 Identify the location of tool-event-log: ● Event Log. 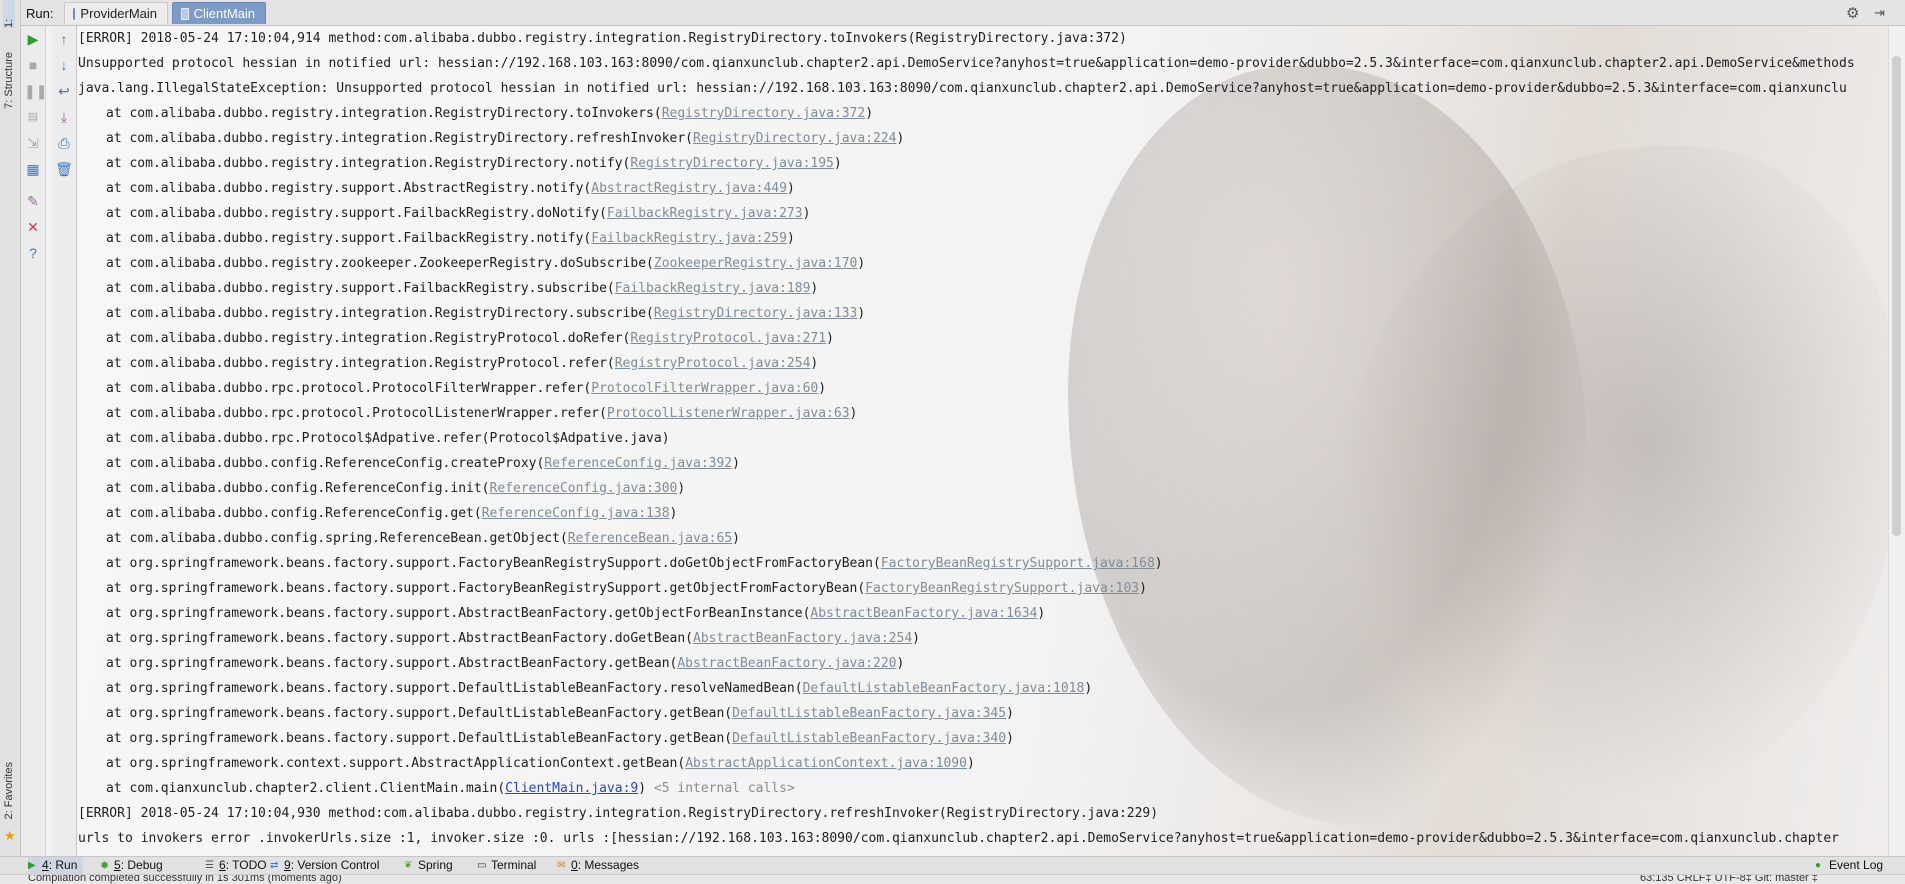
(1849, 865).